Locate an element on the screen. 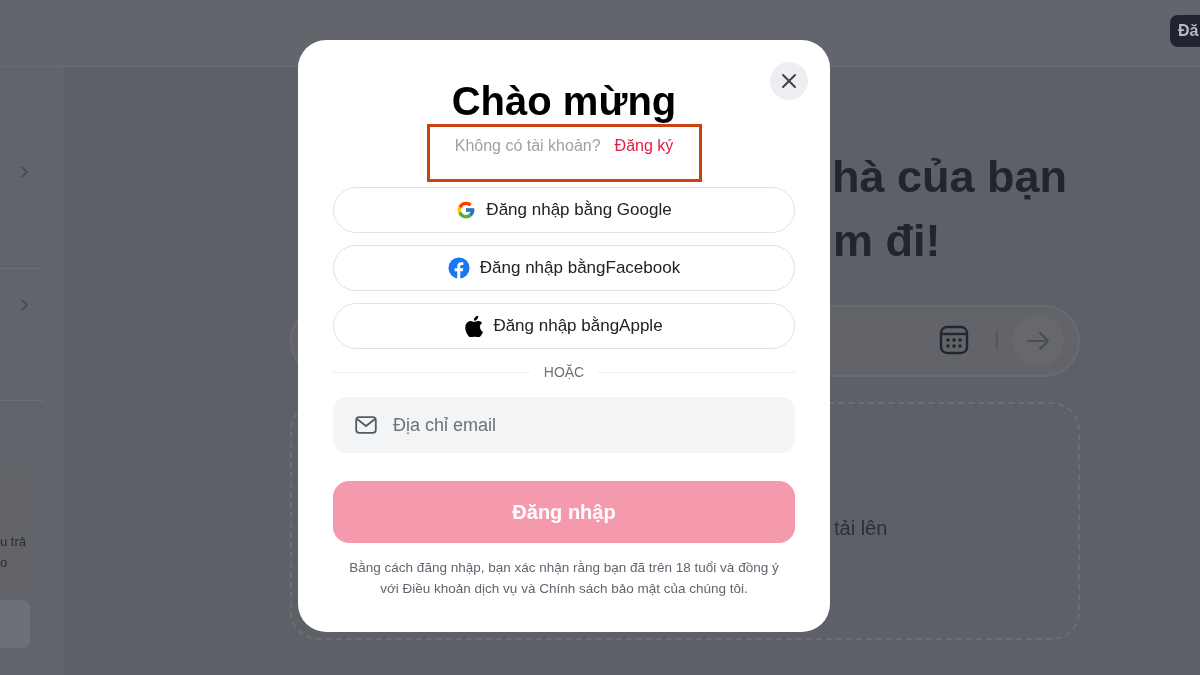 This screenshot has height=675, width=1200. header-button: Đă is located at coordinates (1185, 31).